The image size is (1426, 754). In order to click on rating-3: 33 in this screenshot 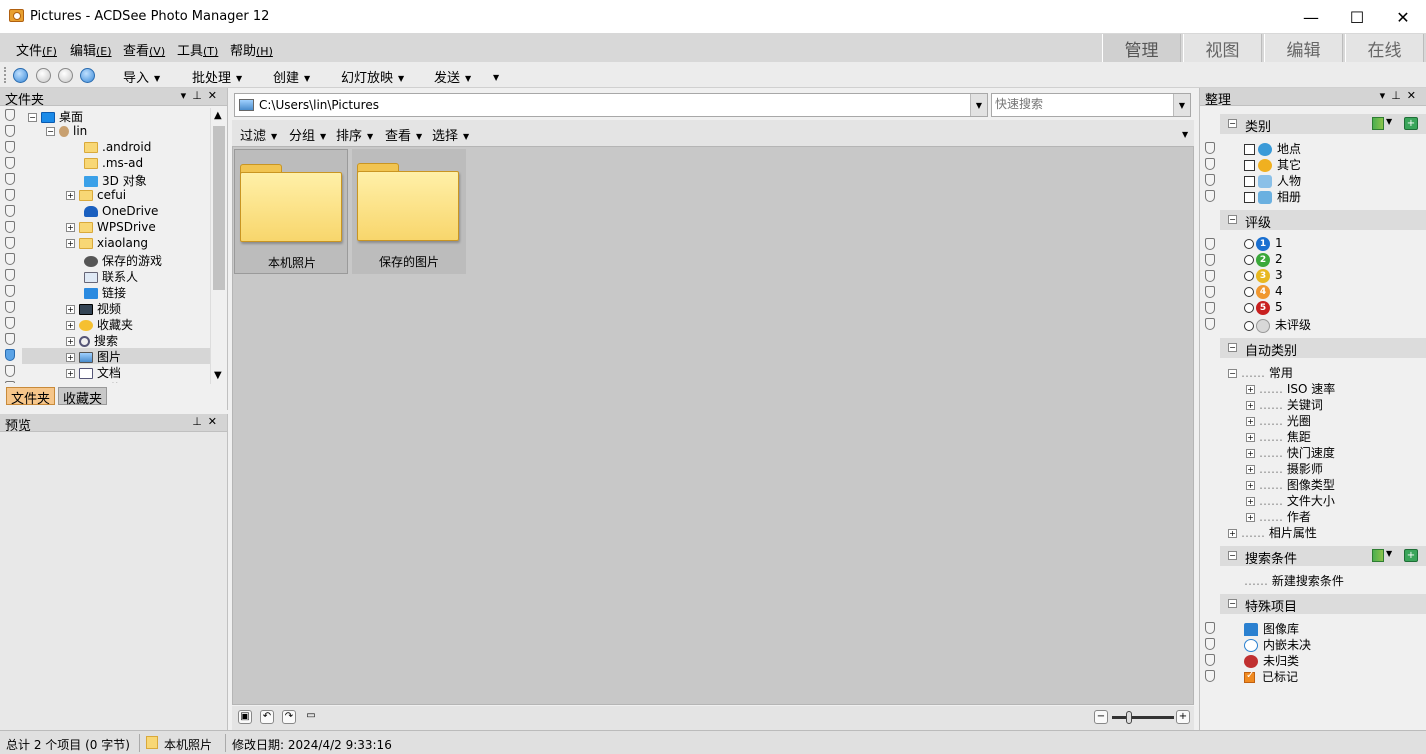, I will do `click(1313, 276)`.